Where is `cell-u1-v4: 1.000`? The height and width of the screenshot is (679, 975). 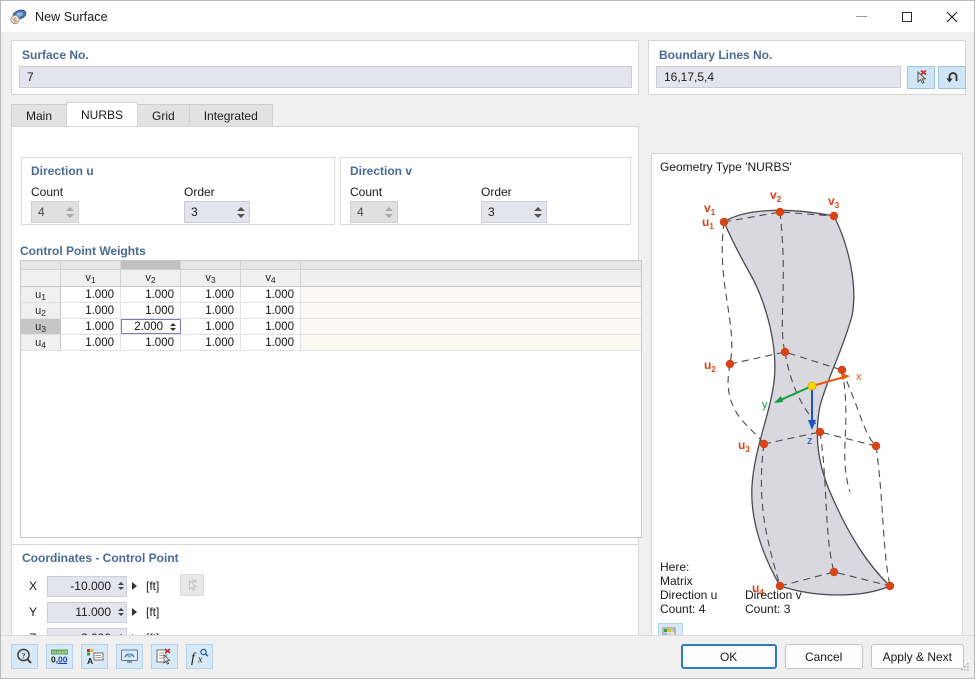
cell-u1-v4: 1.000 is located at coordinates (271, 294).